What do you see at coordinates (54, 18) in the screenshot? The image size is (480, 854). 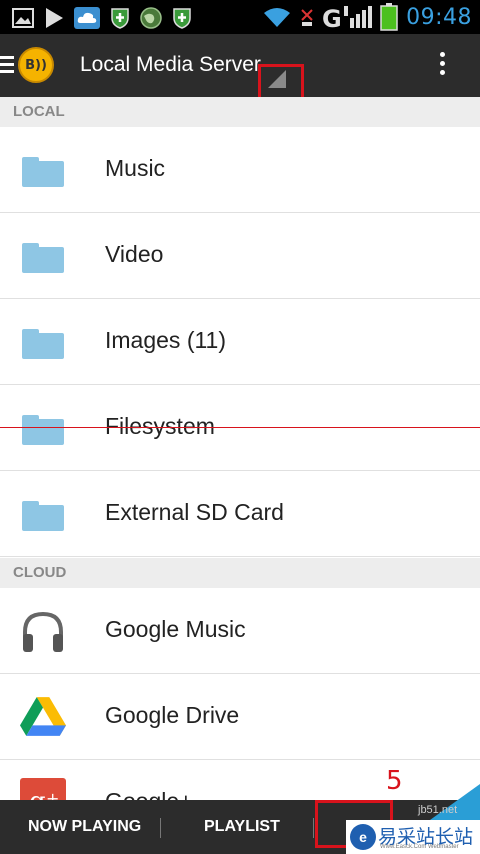 I see `play-icon` at bounding box center [54, 18].